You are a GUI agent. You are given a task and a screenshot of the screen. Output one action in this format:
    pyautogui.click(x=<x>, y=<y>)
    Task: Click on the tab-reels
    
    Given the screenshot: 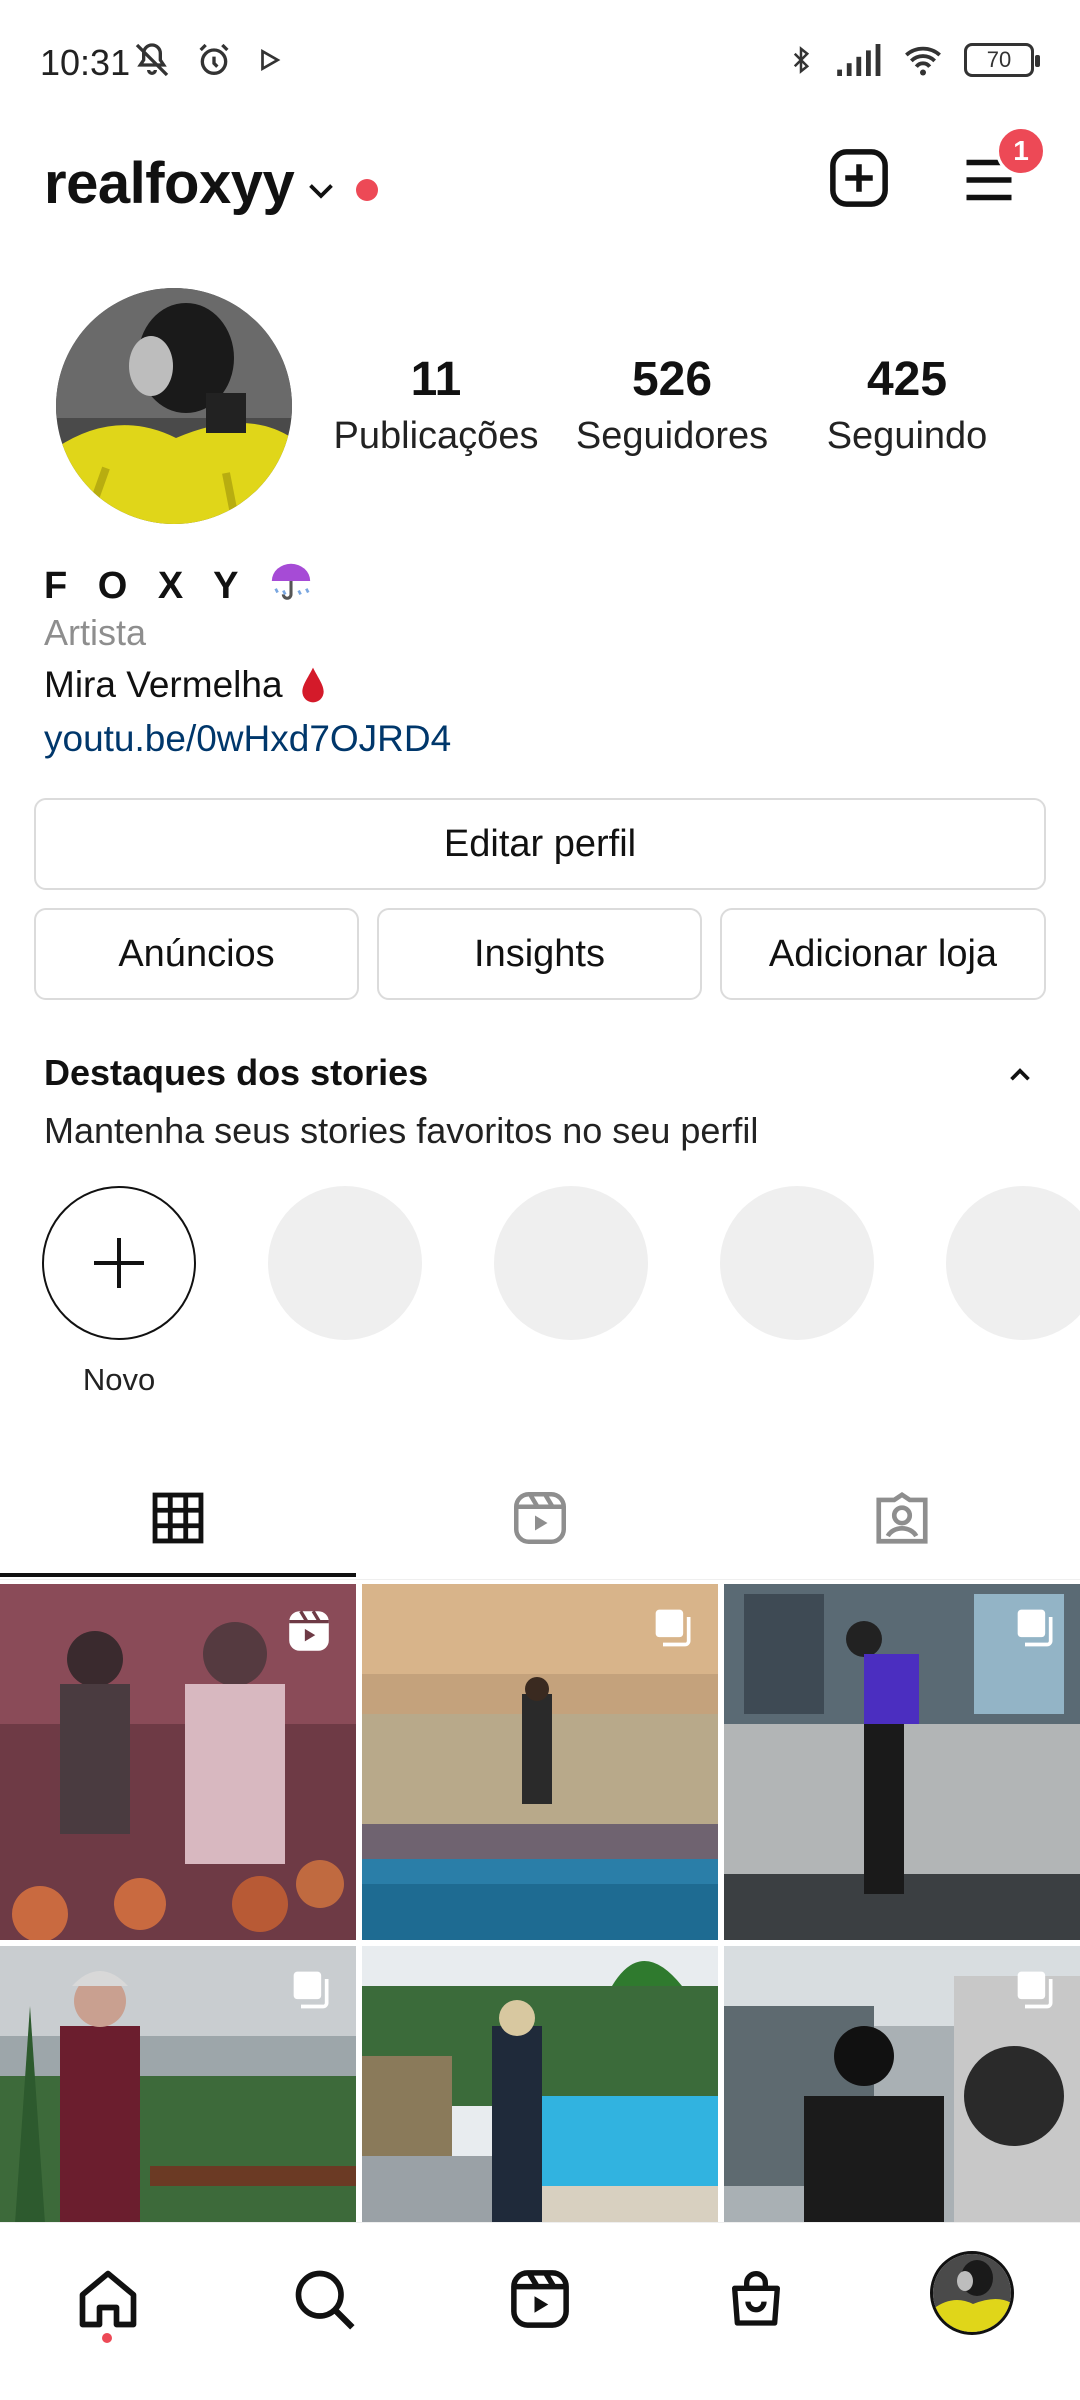 What is the action you would take?
    pyautogui.click(x=540, y=1518)
    